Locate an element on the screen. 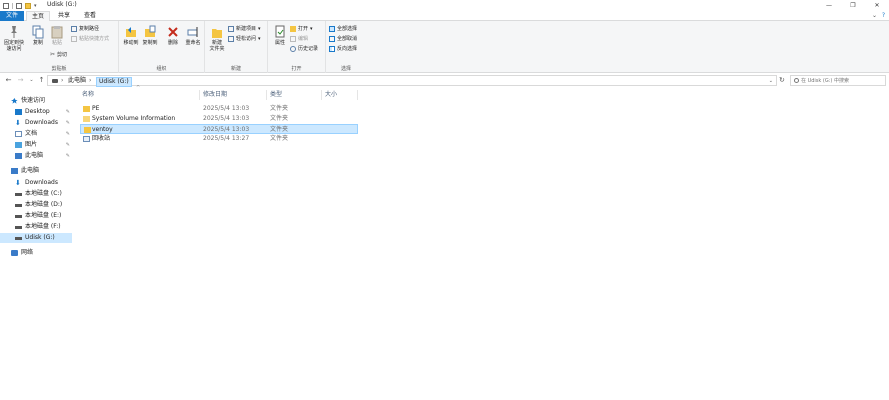 The height and width of the screenshot is (400, 889). edit-button: 编辑 is located at coordinates (299, 39).